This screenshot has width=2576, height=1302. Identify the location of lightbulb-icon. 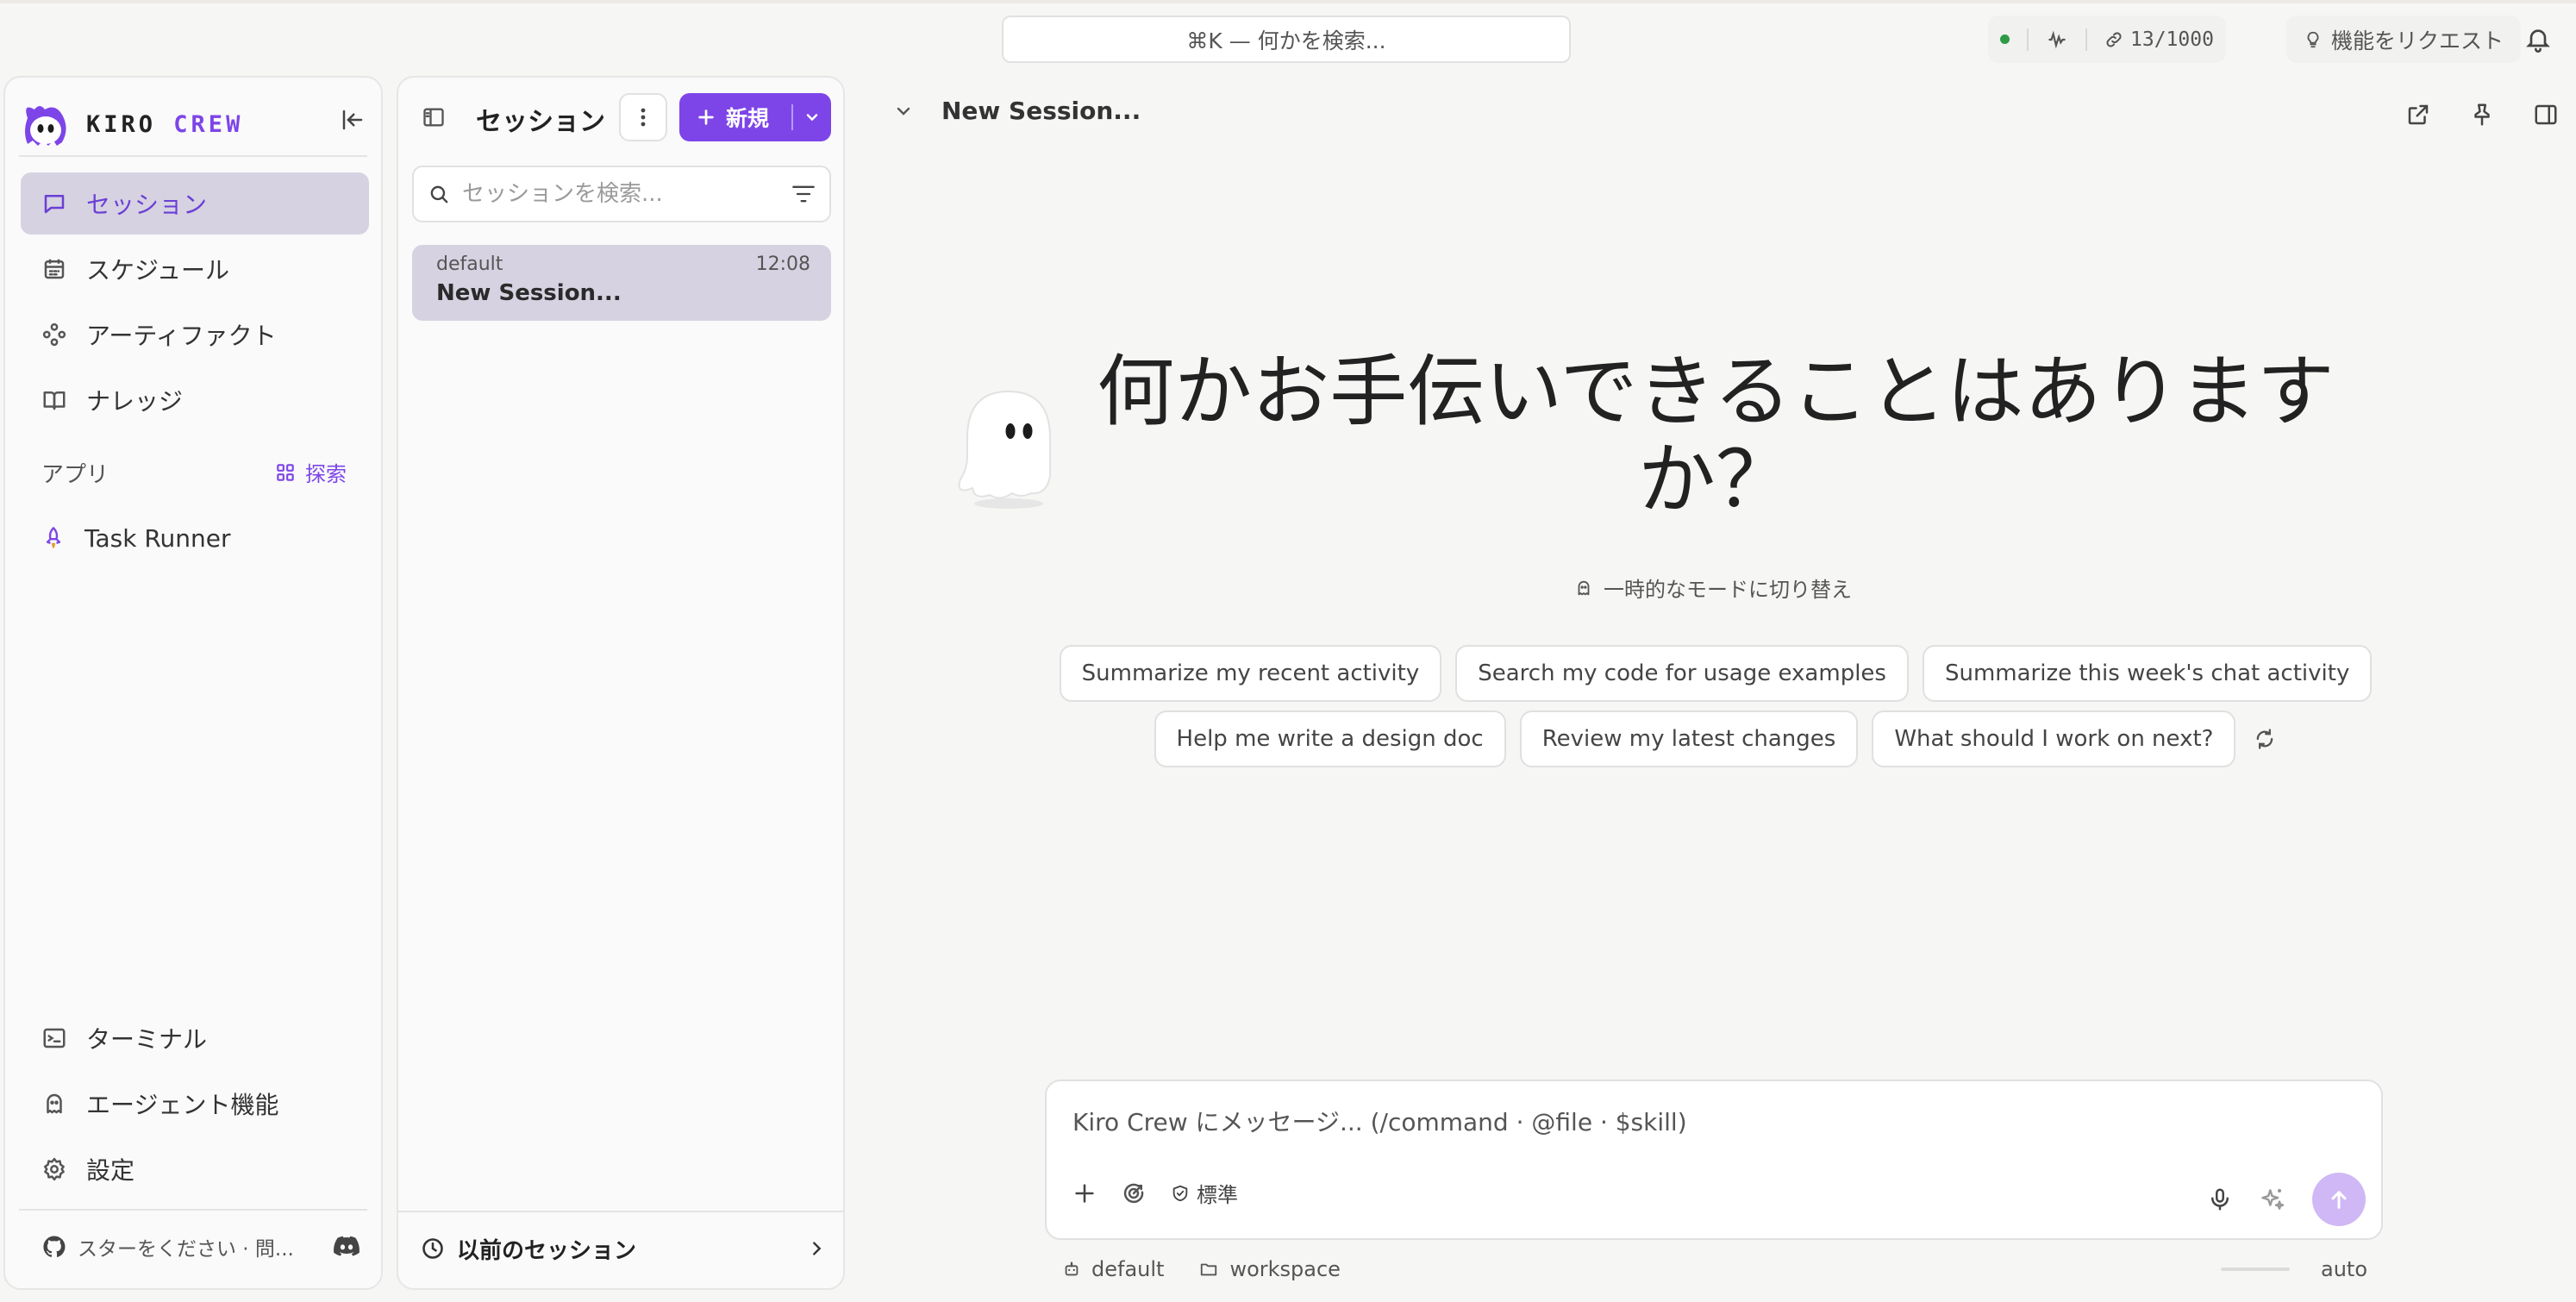
(2313, 39).